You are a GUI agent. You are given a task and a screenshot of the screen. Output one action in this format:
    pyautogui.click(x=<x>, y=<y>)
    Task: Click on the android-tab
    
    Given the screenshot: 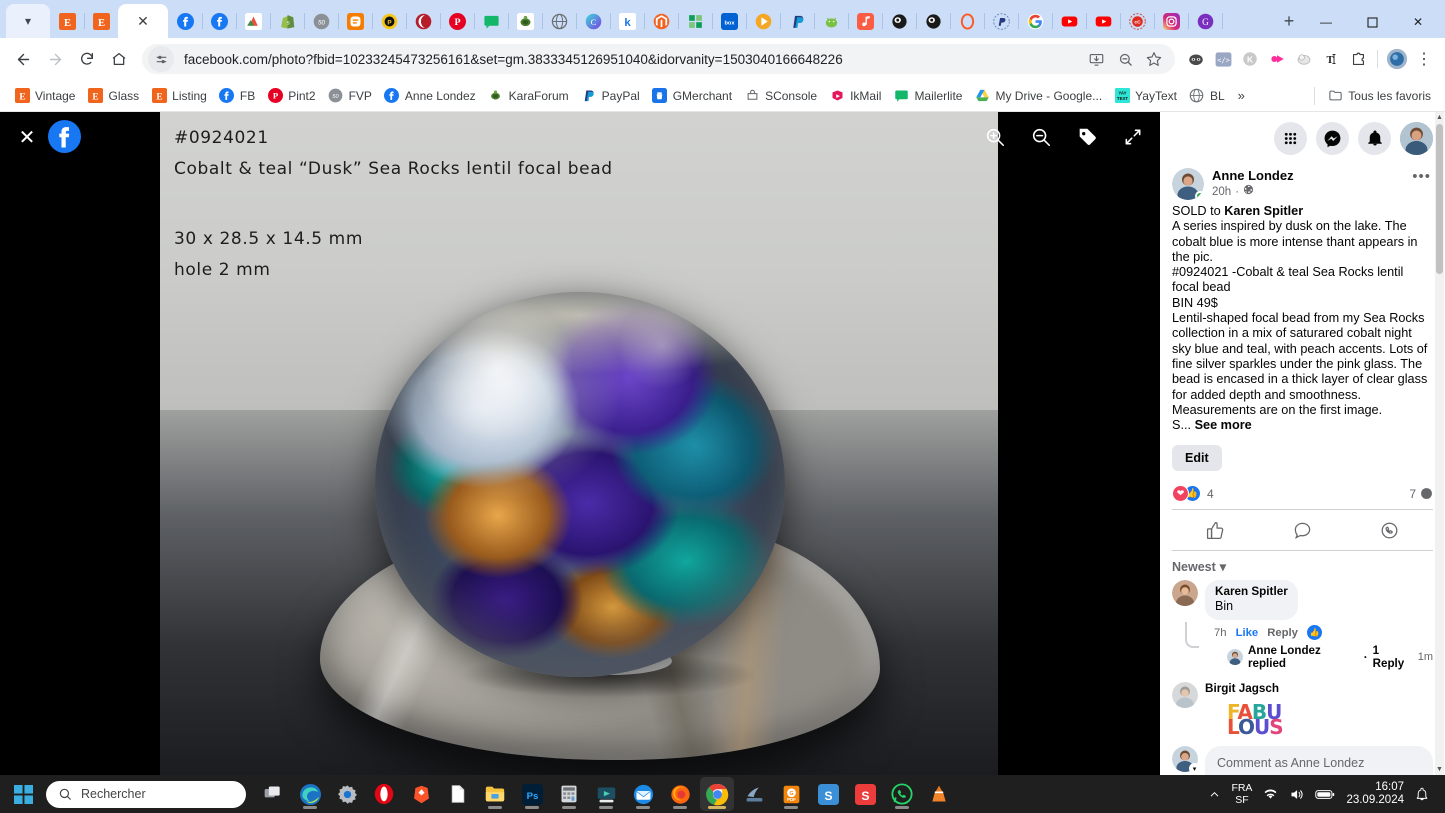 What is the action you would take?
    pyautogui.click(x=831, y=21)
    